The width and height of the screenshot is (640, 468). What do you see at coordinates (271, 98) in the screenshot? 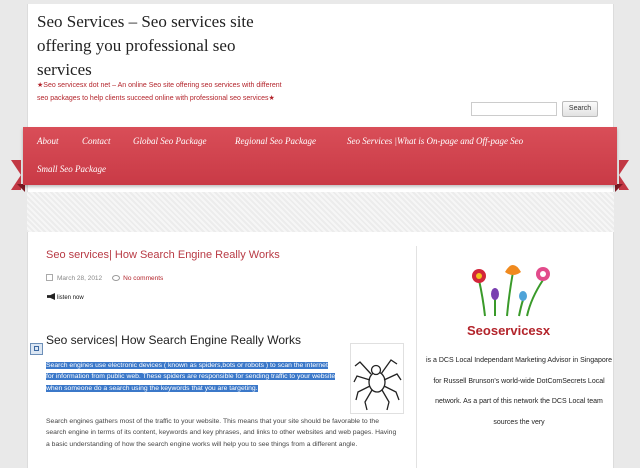
I see `star-icon: ★` at bounding box center [271, 98].